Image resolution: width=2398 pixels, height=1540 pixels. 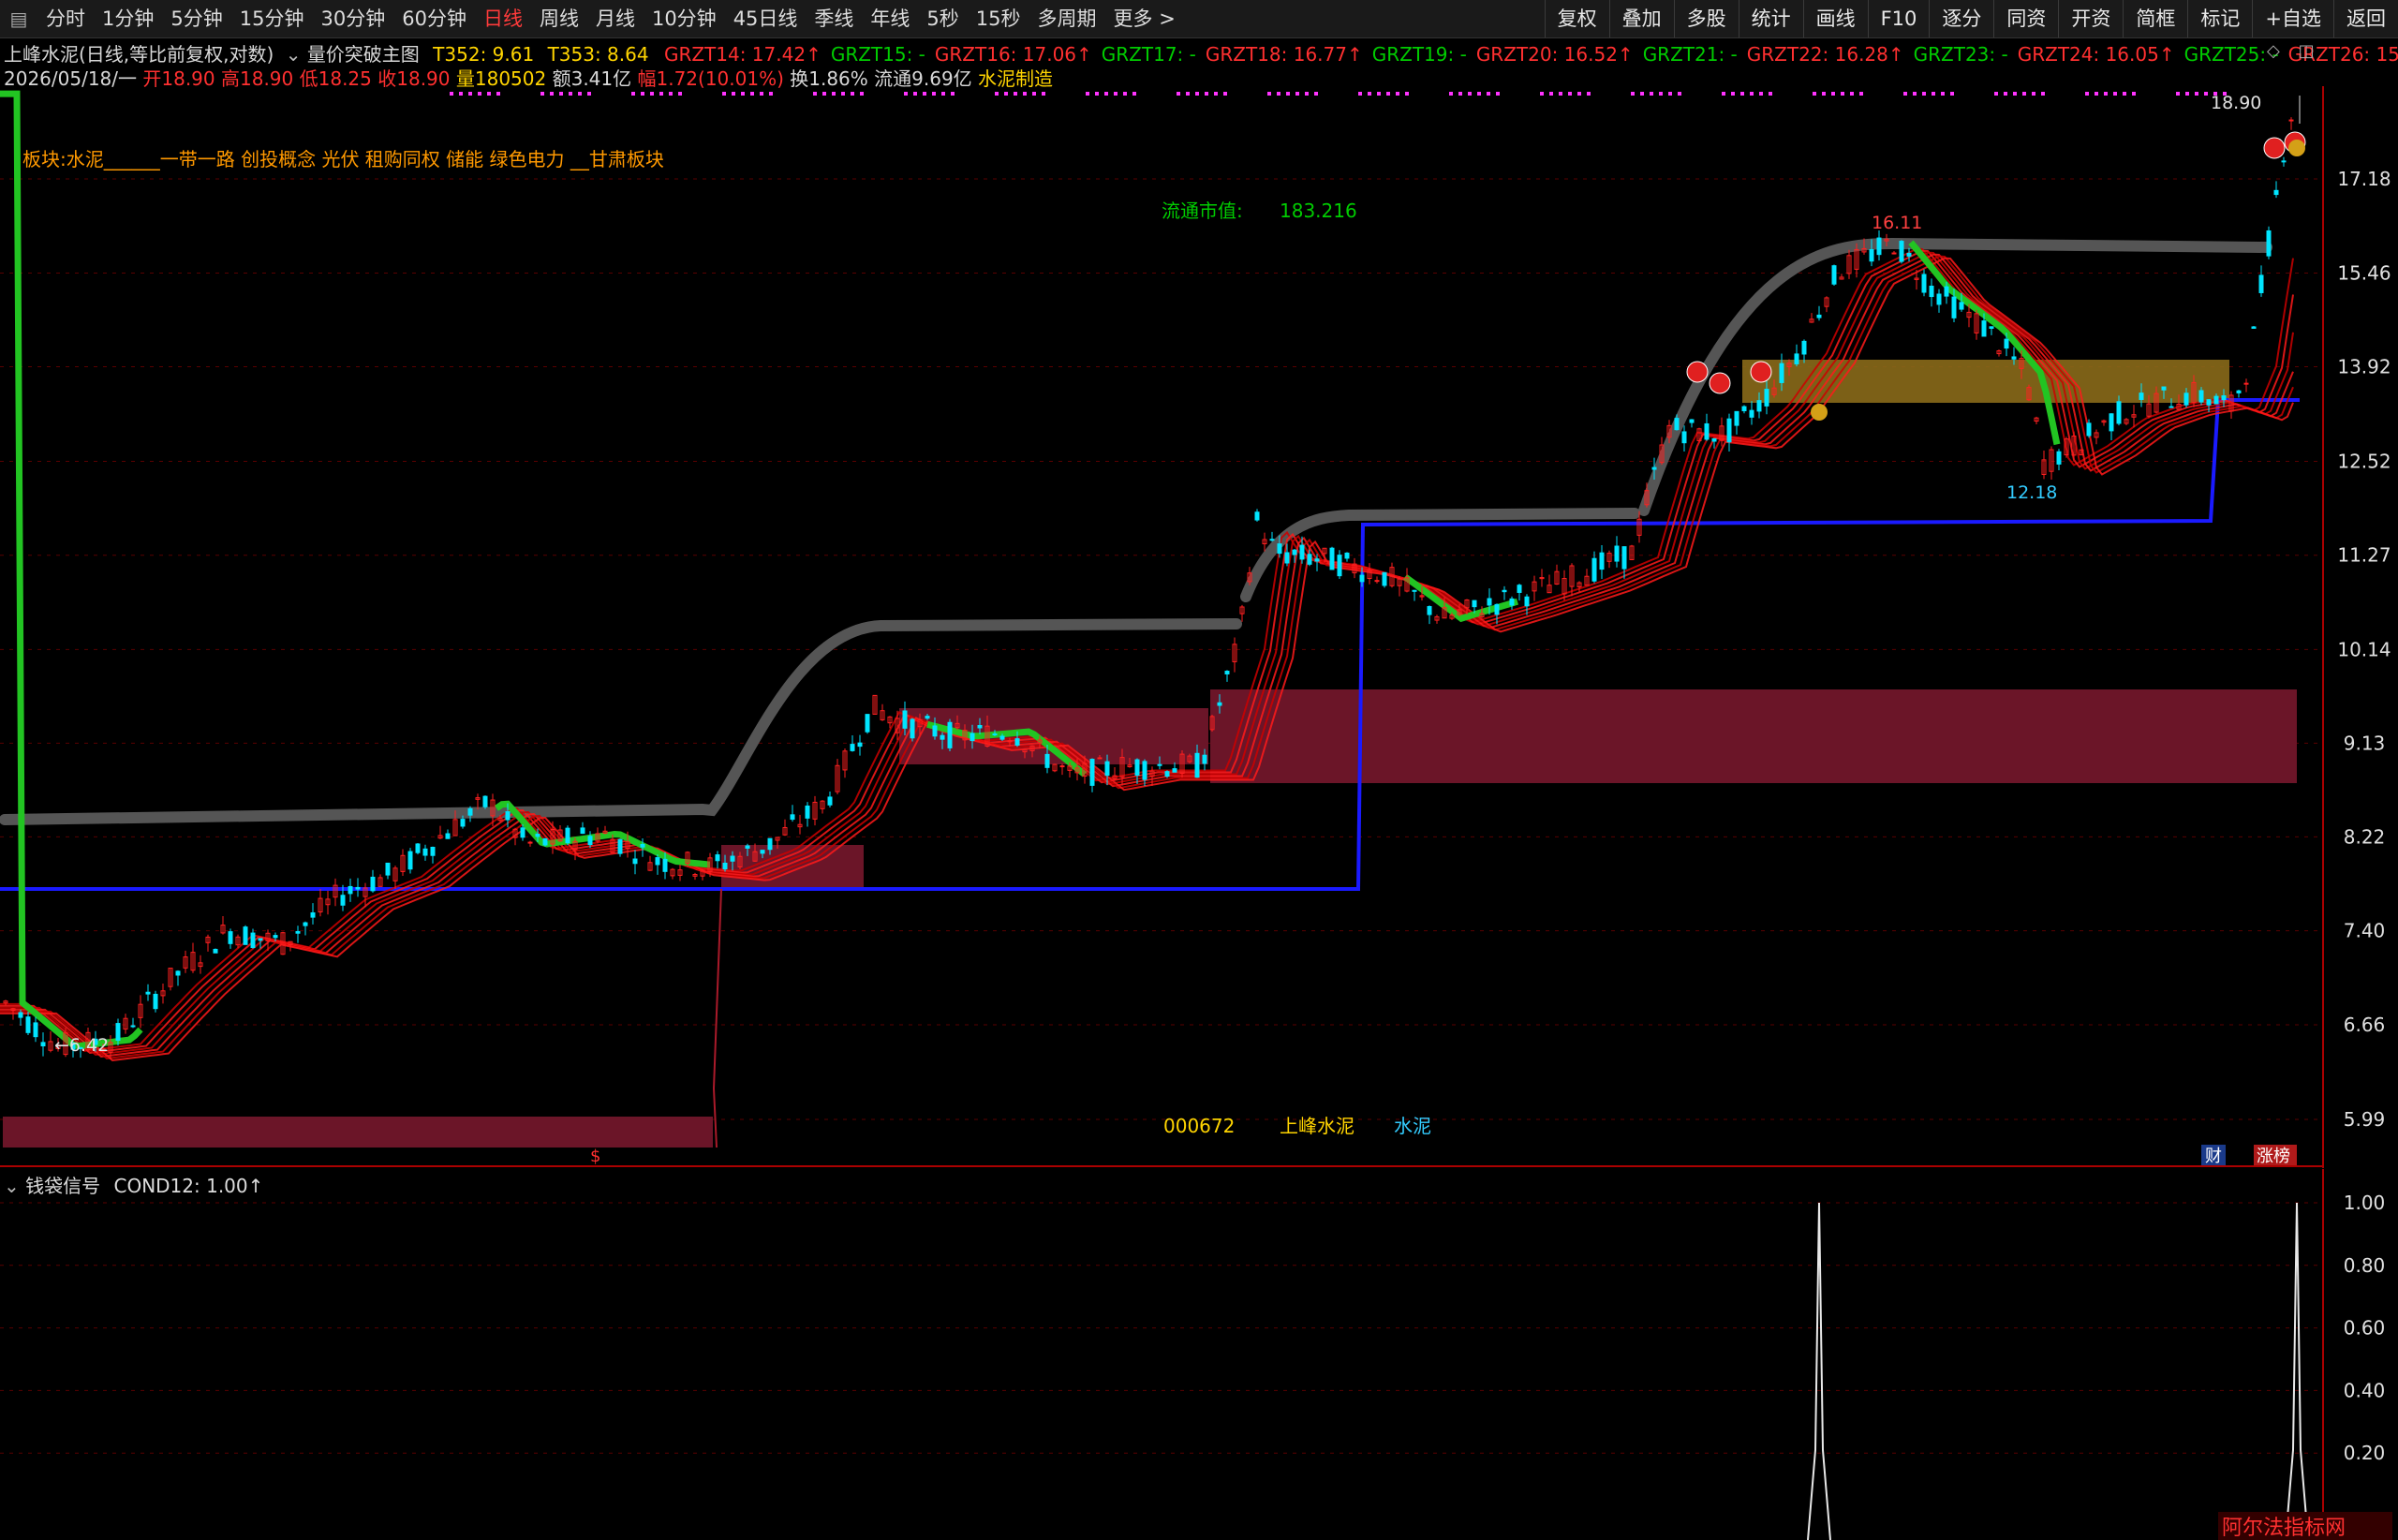 I want to click on tool-button-2: 多股, so click(x=1706, y=18).